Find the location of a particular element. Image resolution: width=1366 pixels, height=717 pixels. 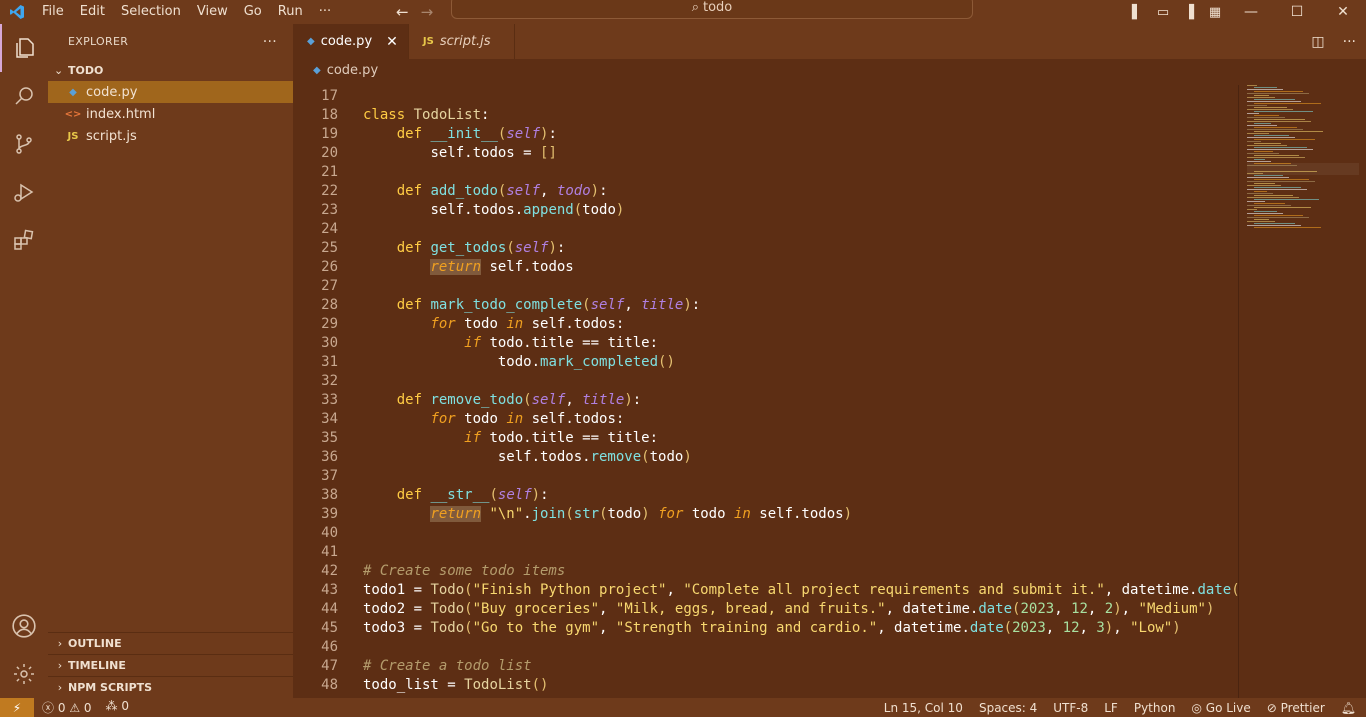

cursor-position: Ln 15, Col 10 is located at coordinates (923, 708).